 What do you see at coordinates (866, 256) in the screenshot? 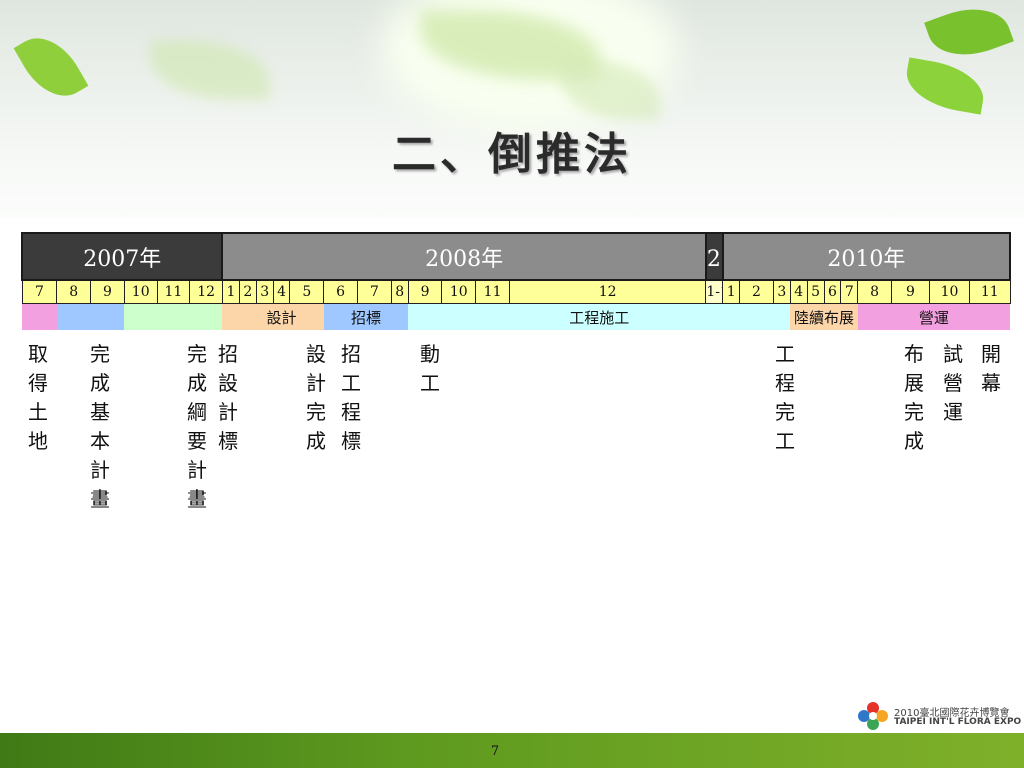
I see `year-cell: 2010年` at bounding box center [866, 256].